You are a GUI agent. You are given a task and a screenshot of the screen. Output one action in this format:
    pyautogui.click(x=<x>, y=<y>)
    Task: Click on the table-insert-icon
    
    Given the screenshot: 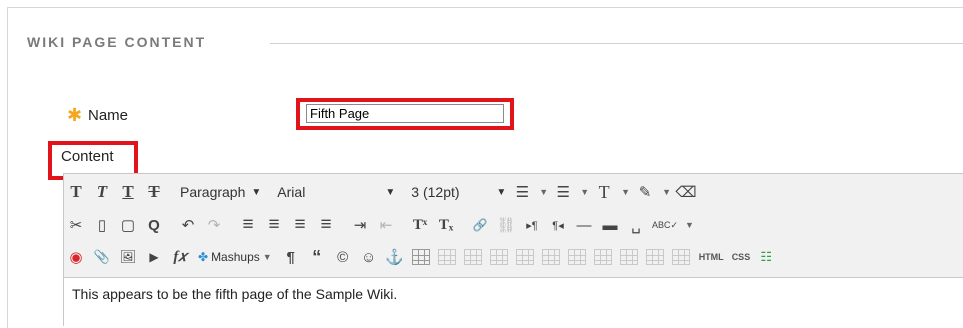 What is the action you would take?
    pyautogui.click(x=421, y=257)
    